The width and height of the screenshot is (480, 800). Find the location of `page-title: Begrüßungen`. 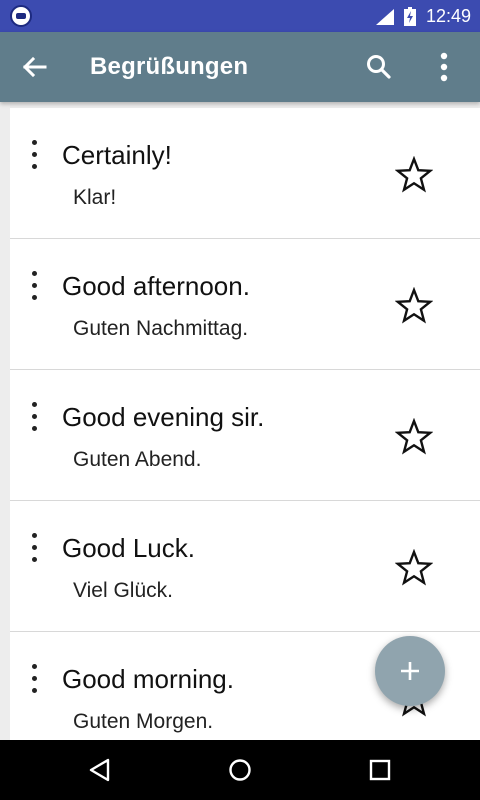

page-title: Begrüßungen is located at coordinates (169, 66).